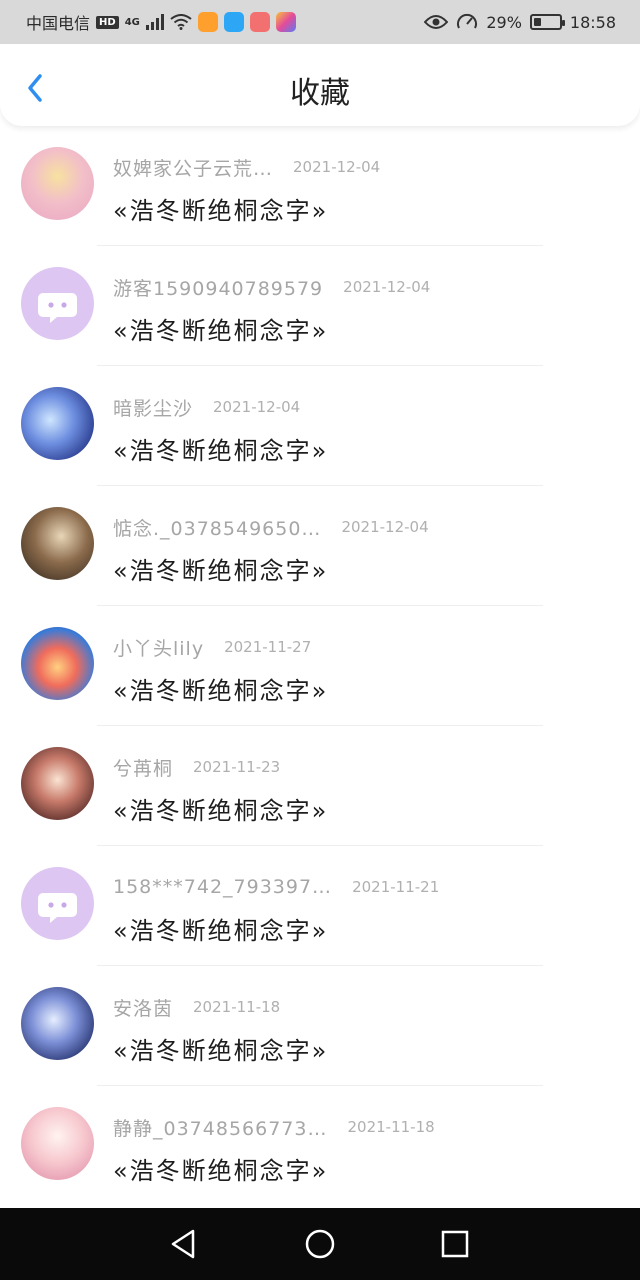 The width and height of the screenshot is (640, 1280). I want to click on nav-back-button, so click(183, 1244).